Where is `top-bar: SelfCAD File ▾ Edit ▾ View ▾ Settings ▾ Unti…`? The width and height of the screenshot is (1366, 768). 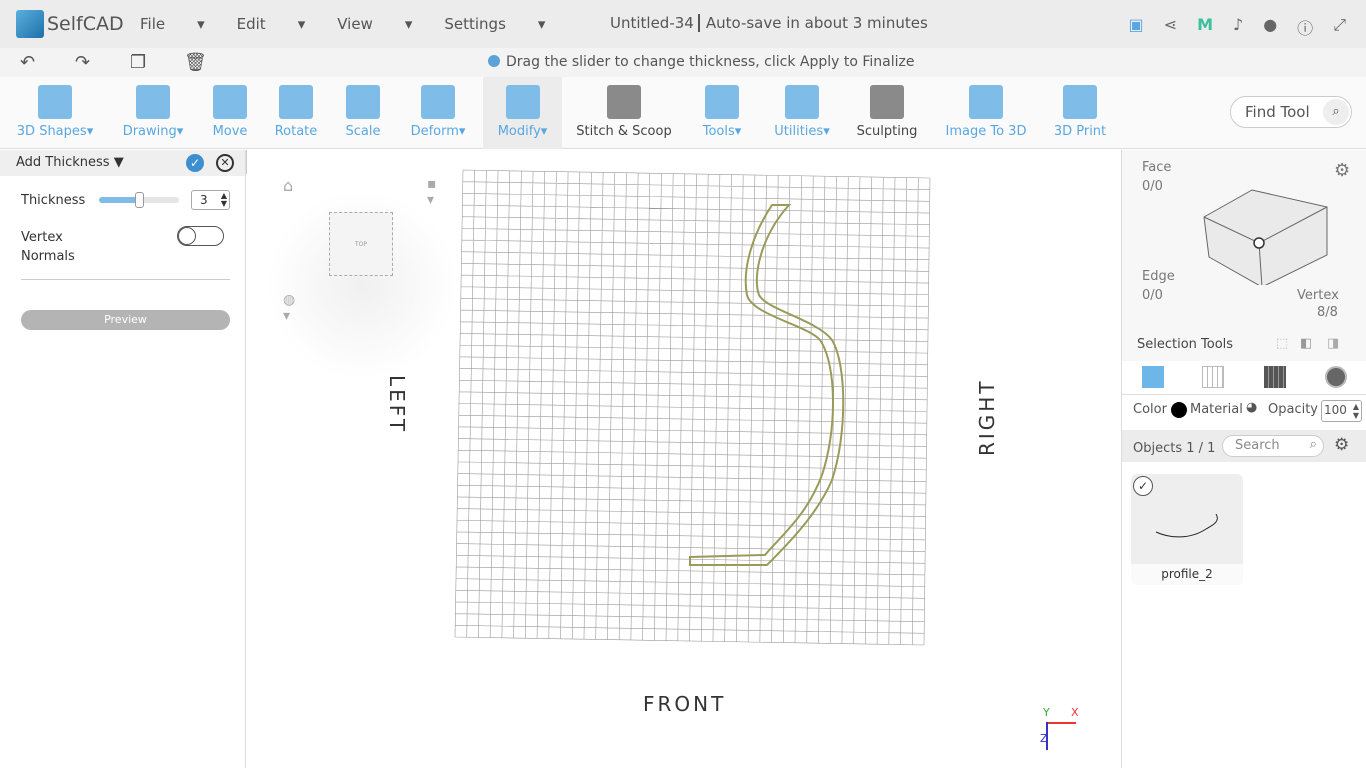
top-bar: SelfCAD File ▾ Edit ▾ View ▾ Settings ▾ Unti… is located at coordinates (683, 24).